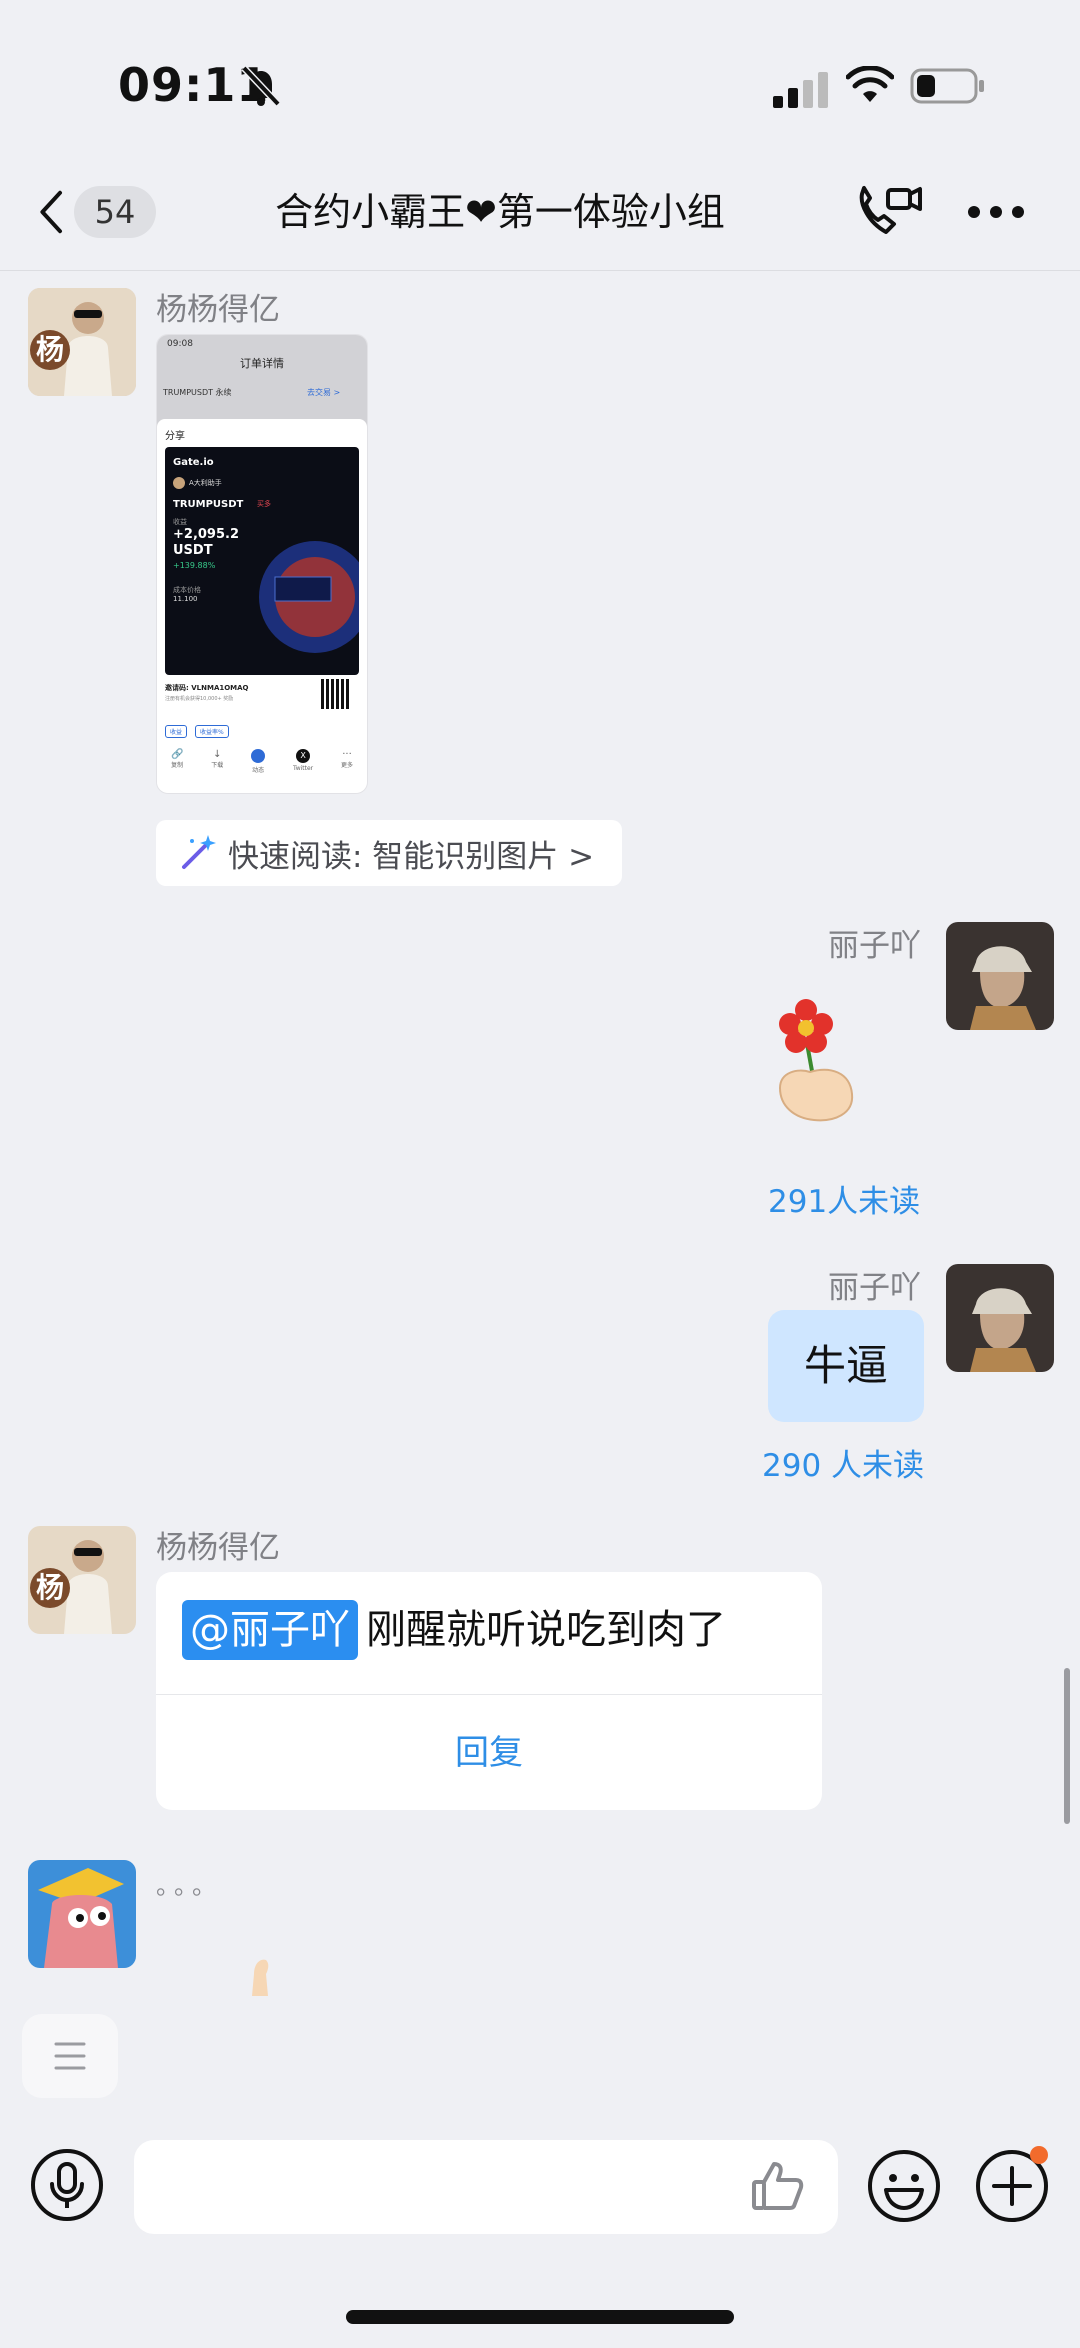 Image resolution: width=1080 pixels, height=2348 pixels. What do you see at coordinates (303, 760) in the screenshot?
I see `action-twitter: X Twitter` at bounding box center [303, 760].